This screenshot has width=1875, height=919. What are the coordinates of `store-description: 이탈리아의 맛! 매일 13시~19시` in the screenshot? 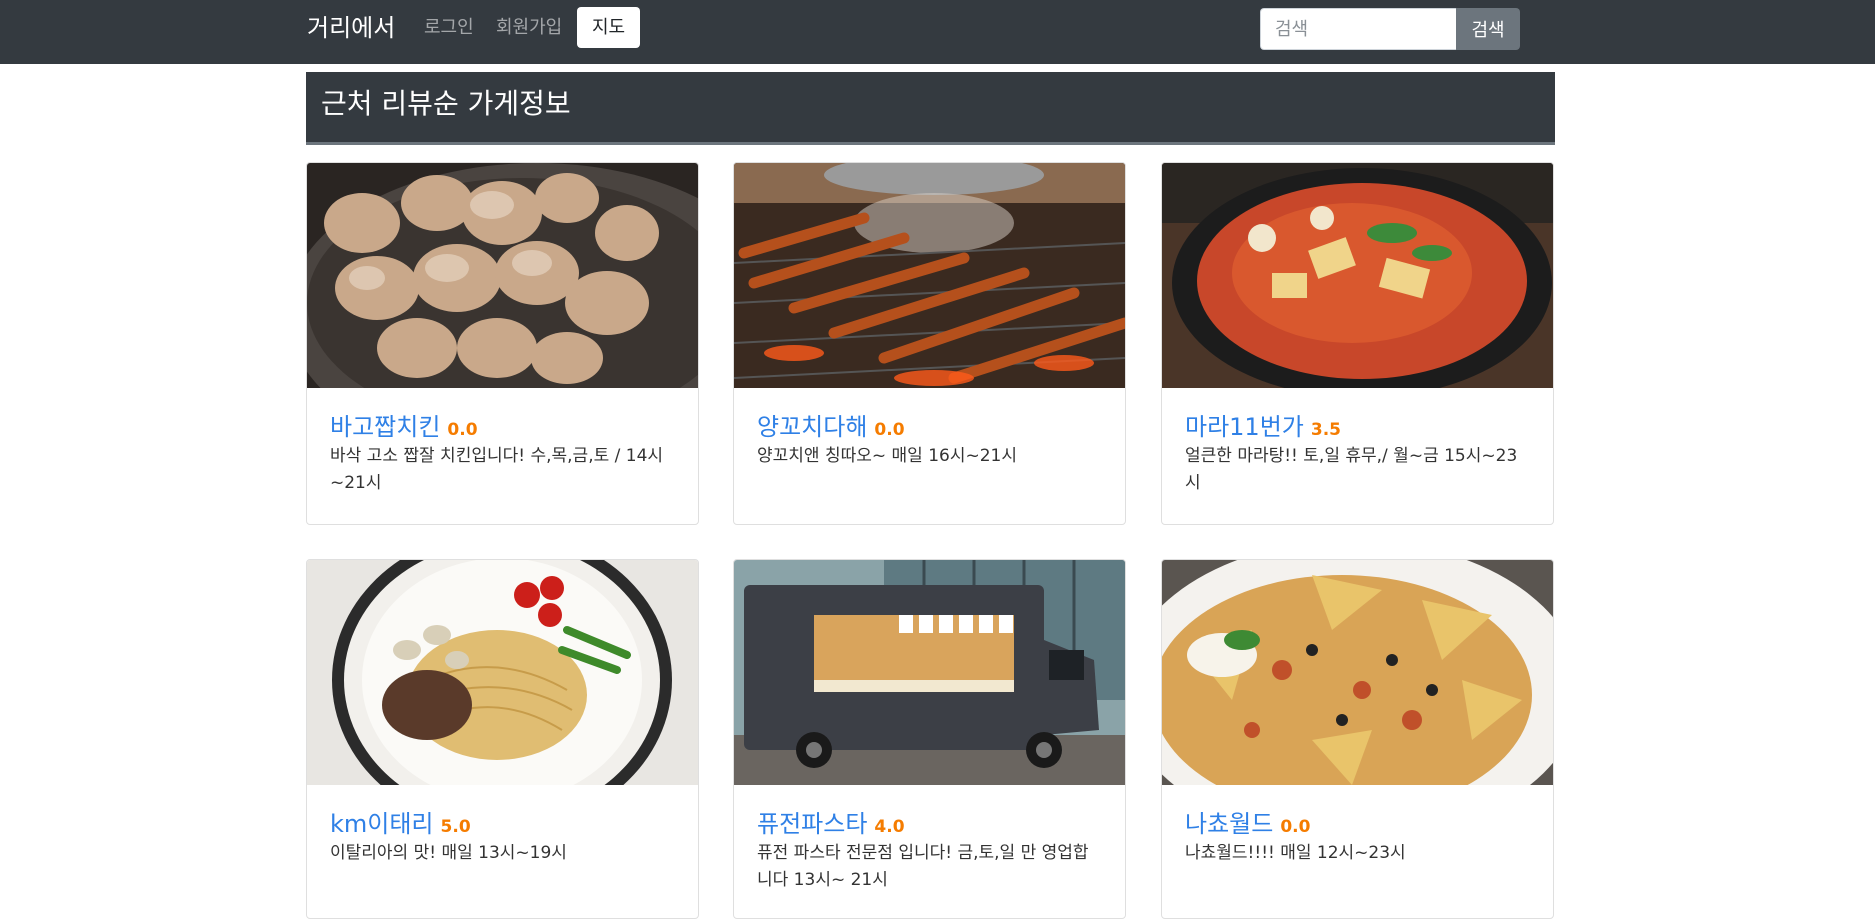 It's located at (448, 853).